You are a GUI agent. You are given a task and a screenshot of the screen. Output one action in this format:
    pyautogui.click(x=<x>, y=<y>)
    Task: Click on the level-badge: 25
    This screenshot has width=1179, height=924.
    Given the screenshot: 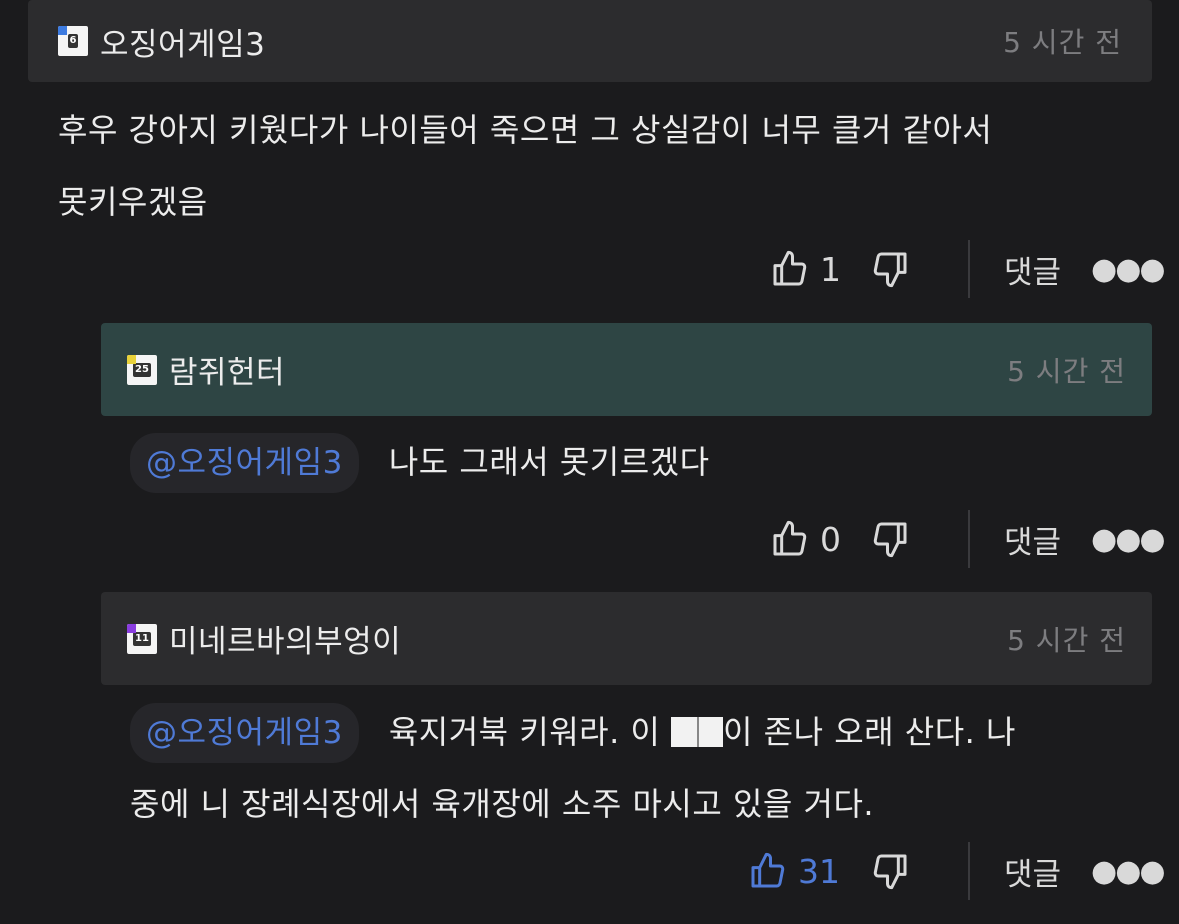 What is the action you would take?
    pyautogui.click(x=142, y=369)
    